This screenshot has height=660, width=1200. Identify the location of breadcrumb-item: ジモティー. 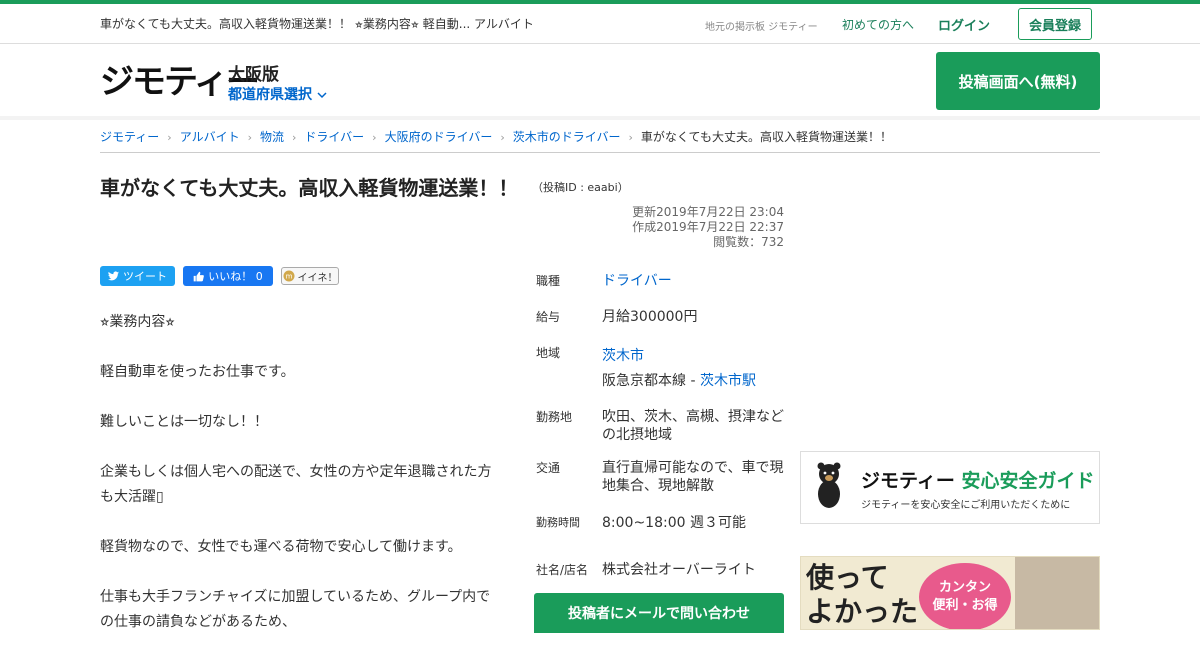
(129, 136).